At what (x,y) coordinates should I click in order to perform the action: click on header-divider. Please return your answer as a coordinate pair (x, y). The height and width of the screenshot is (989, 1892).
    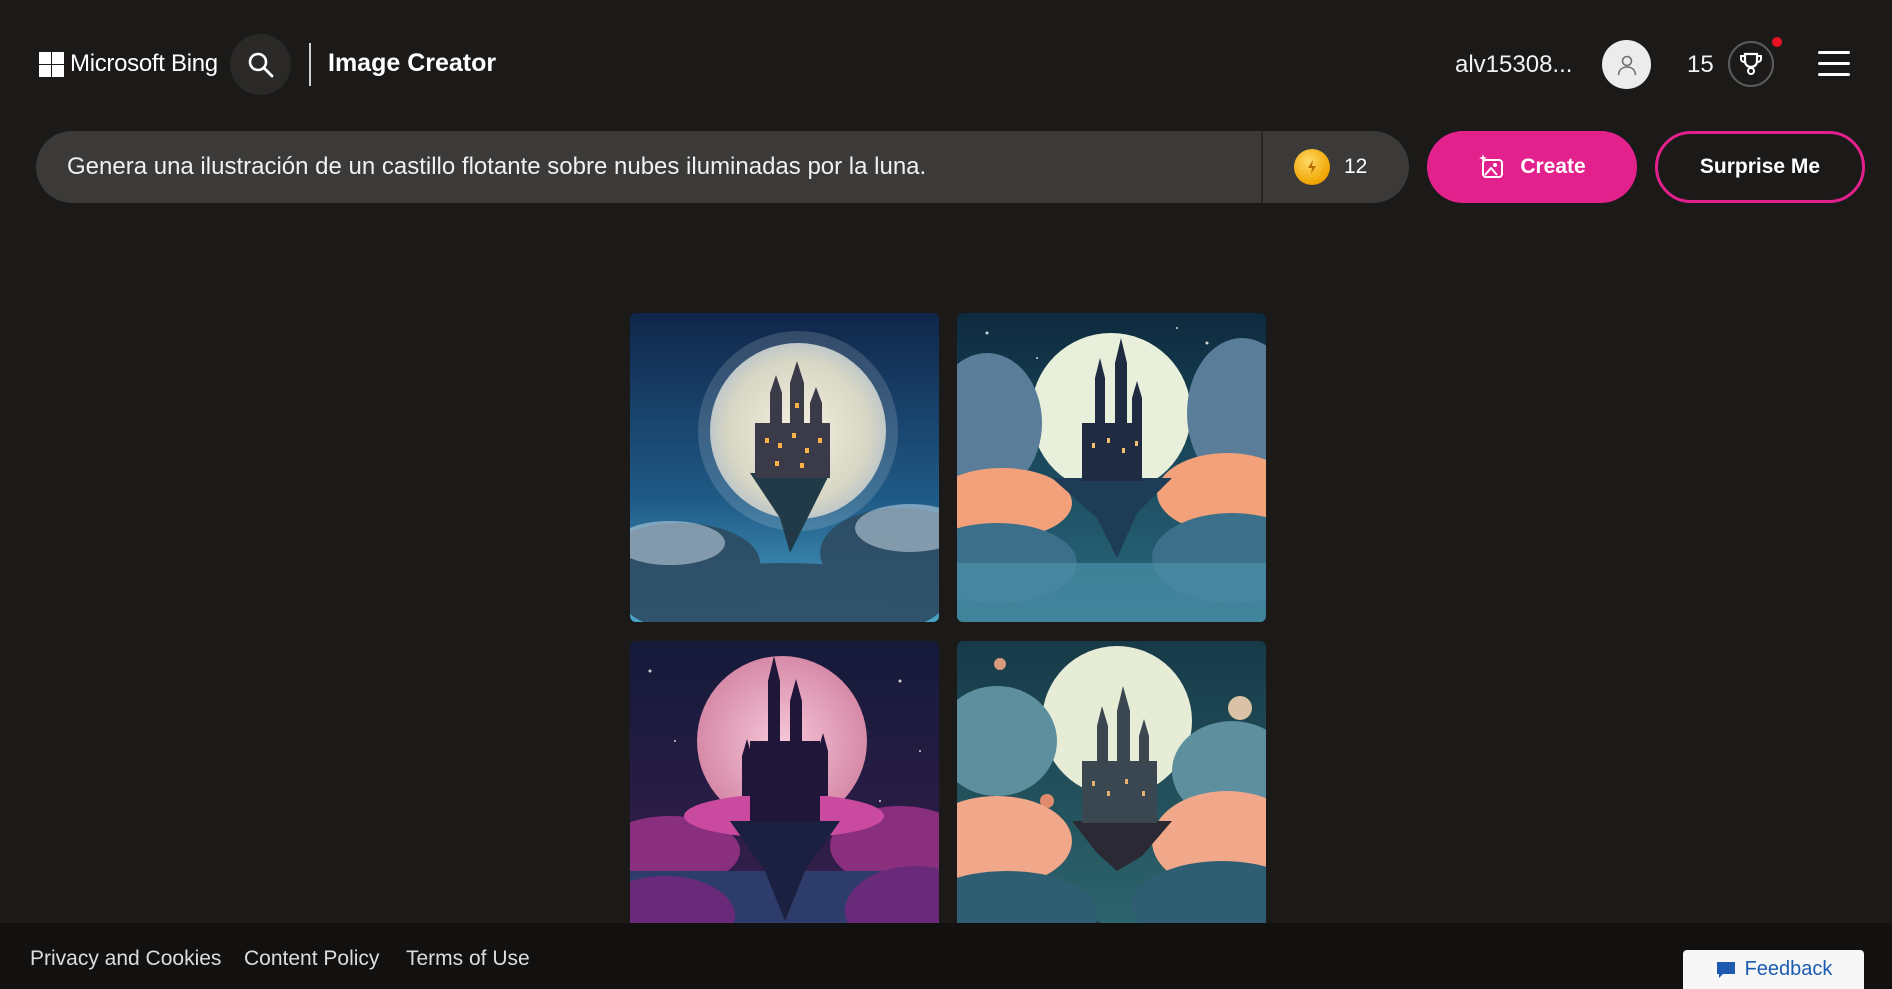
    Looking at the image, I should click on (310, 64).